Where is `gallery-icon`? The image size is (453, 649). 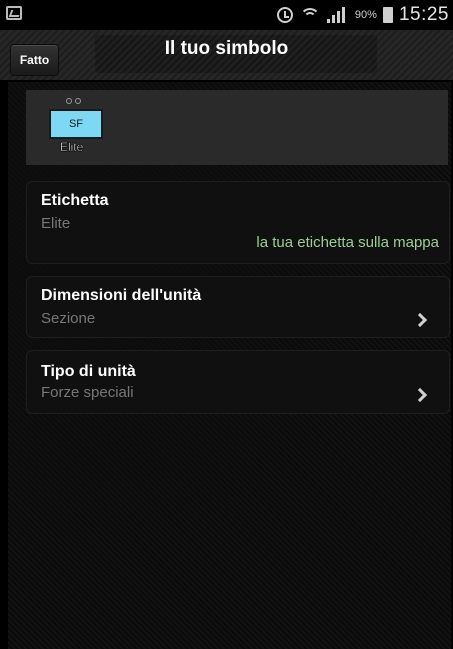
gallery-icon is located at coordinates (14, 13).